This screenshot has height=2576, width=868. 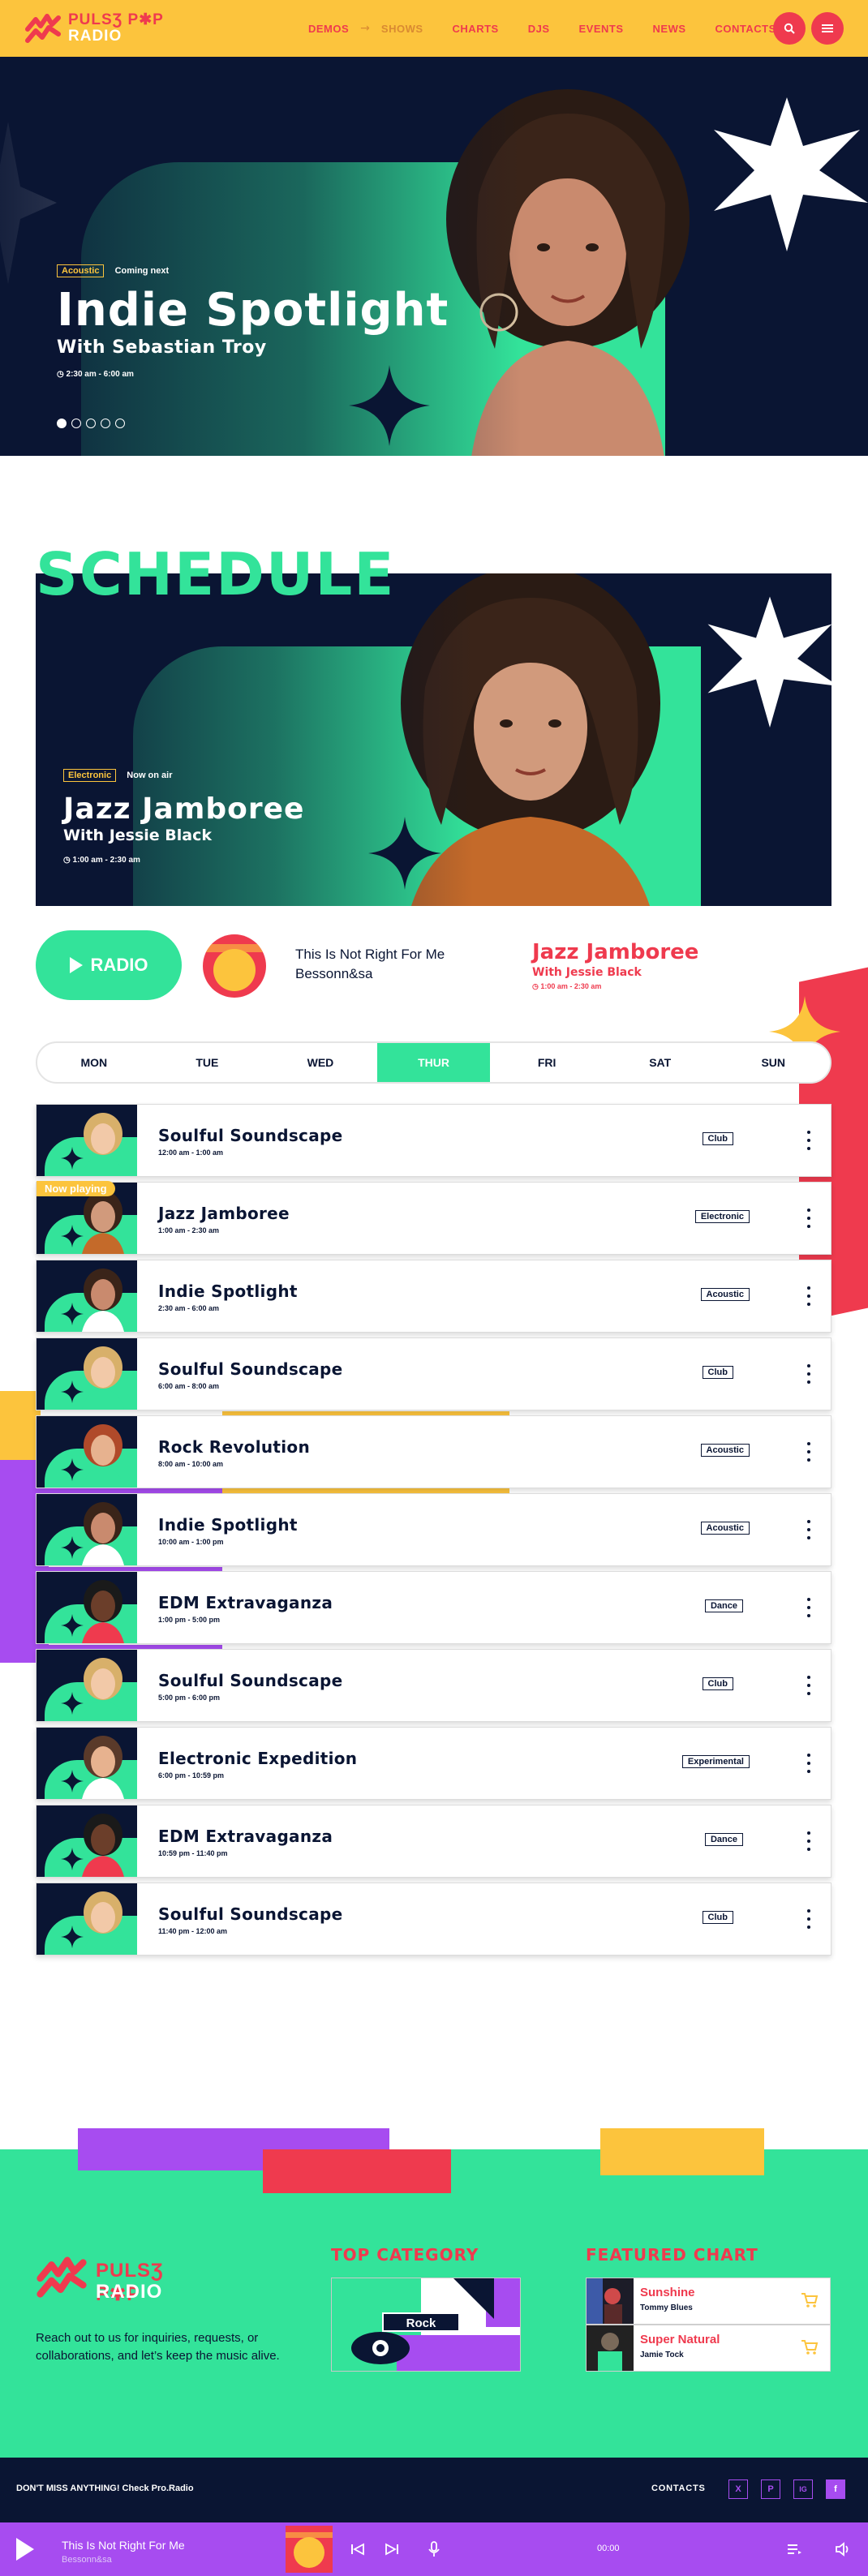 I want to click on show-title: Rock Revolution, so click(x=234, y=1447).